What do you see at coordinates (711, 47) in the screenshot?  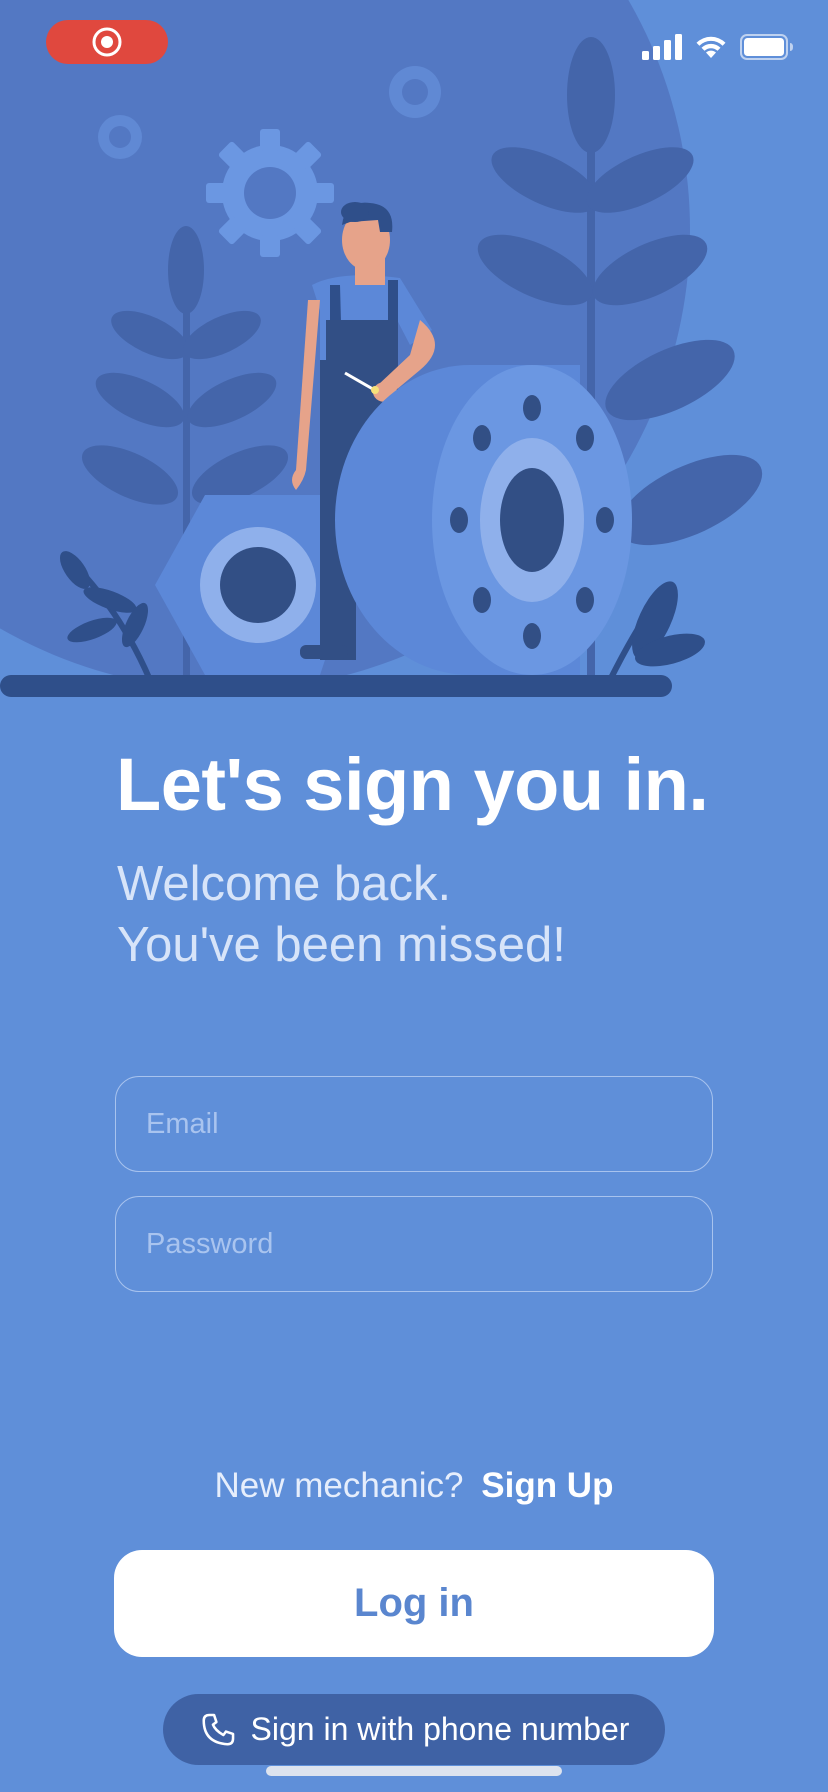 I see `wifi-icon` at bounding box center [711, 47].